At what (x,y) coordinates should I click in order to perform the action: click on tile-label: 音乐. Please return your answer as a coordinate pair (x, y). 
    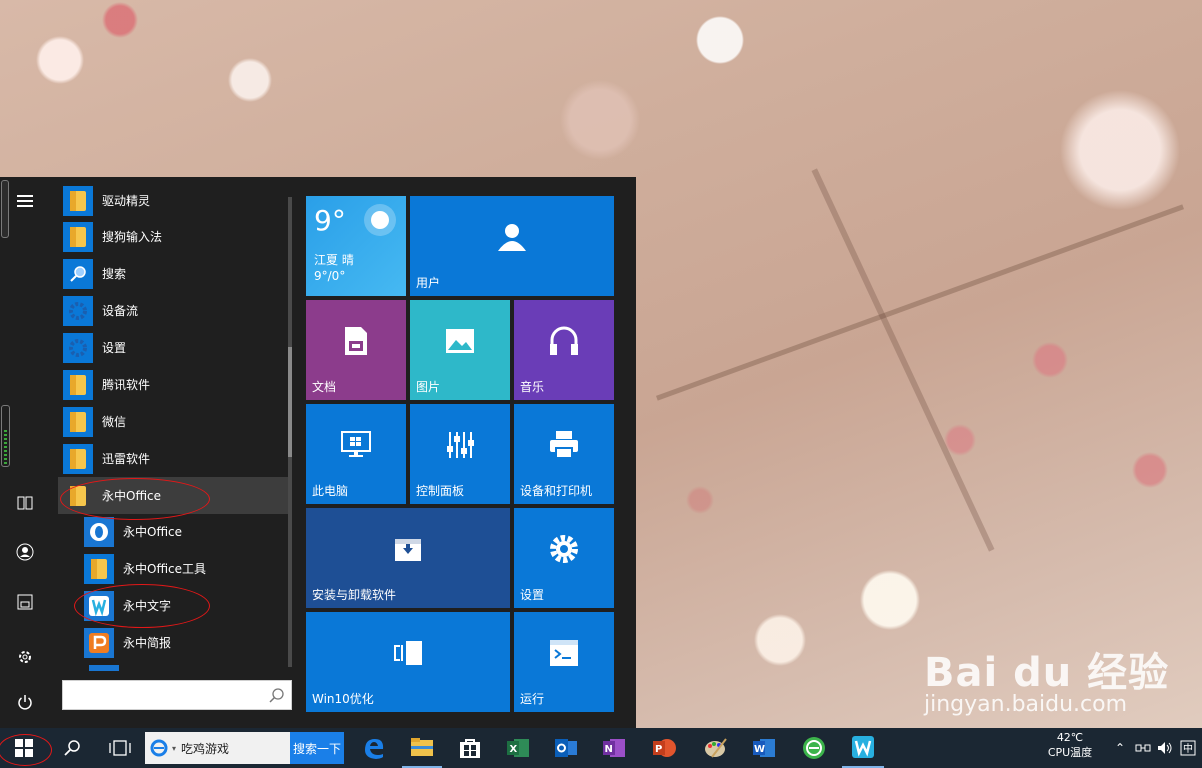
    Looking at the image, I should click on (532, 387).